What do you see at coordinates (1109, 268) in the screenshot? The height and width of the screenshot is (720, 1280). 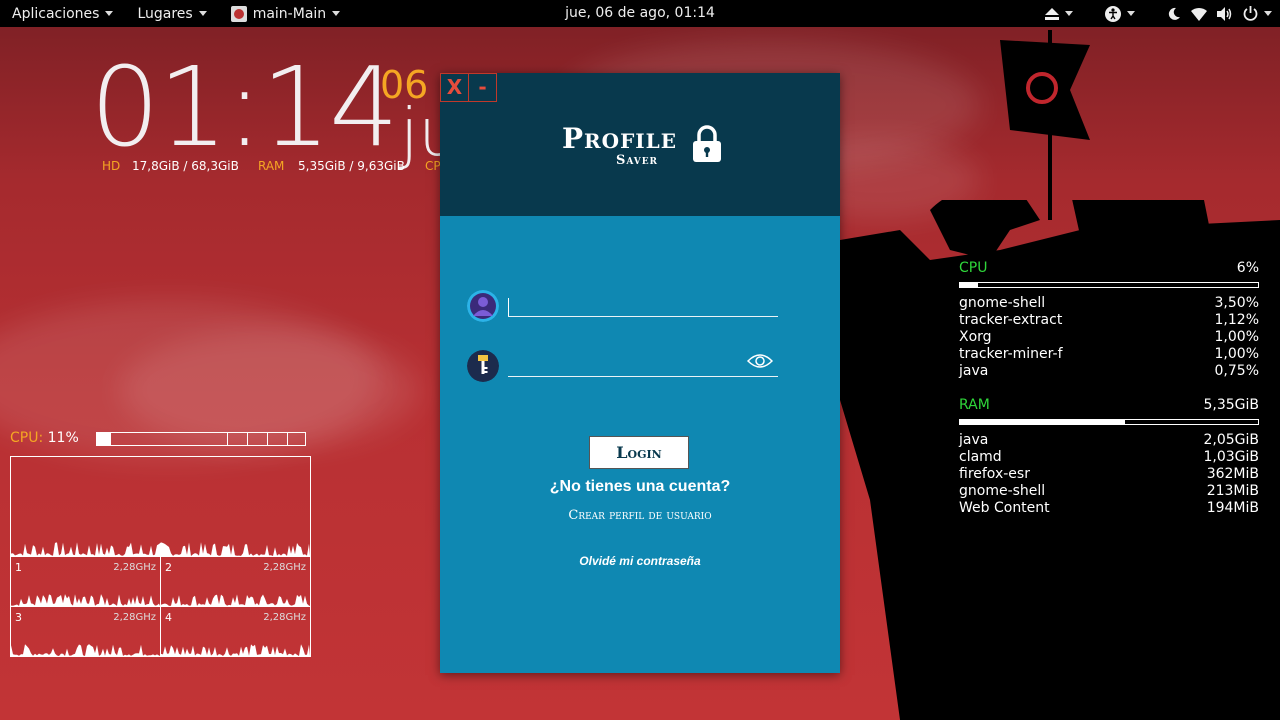 I see `cpu-header-row: CPU 6%` at bounding box center [1109, 268].